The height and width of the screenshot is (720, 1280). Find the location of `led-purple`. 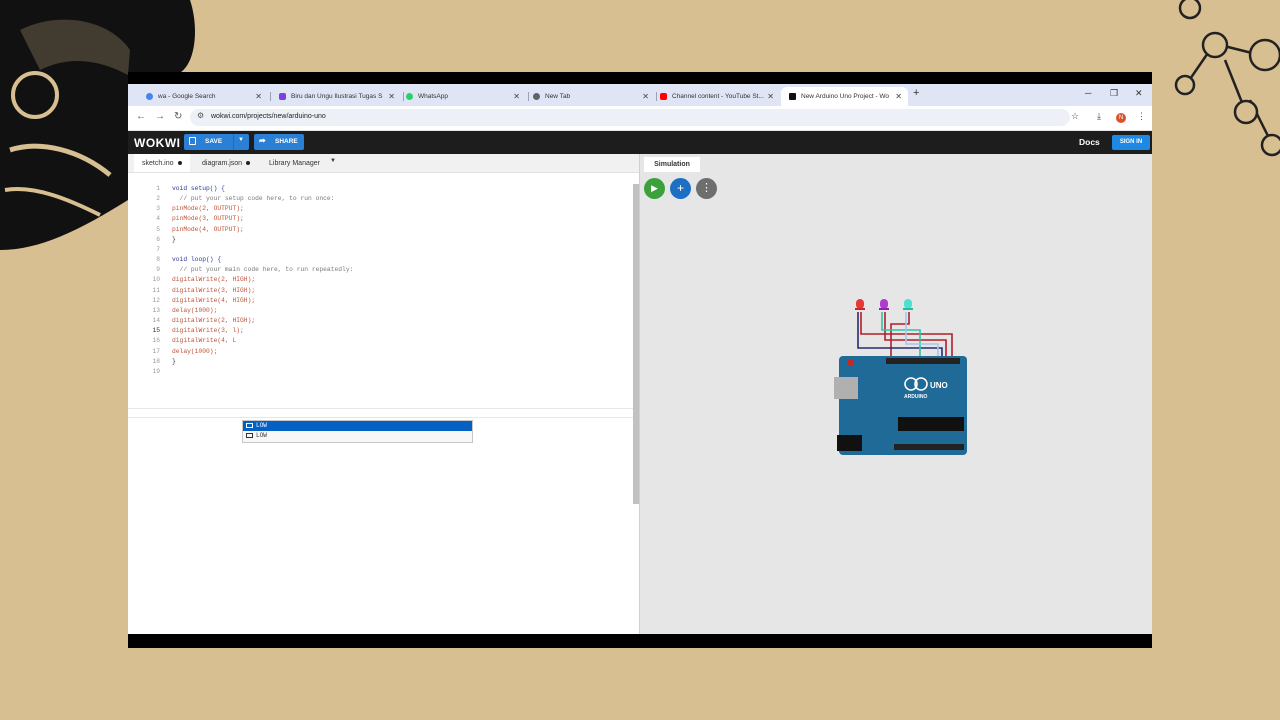

led-purple is located at coordinates (884, 304).